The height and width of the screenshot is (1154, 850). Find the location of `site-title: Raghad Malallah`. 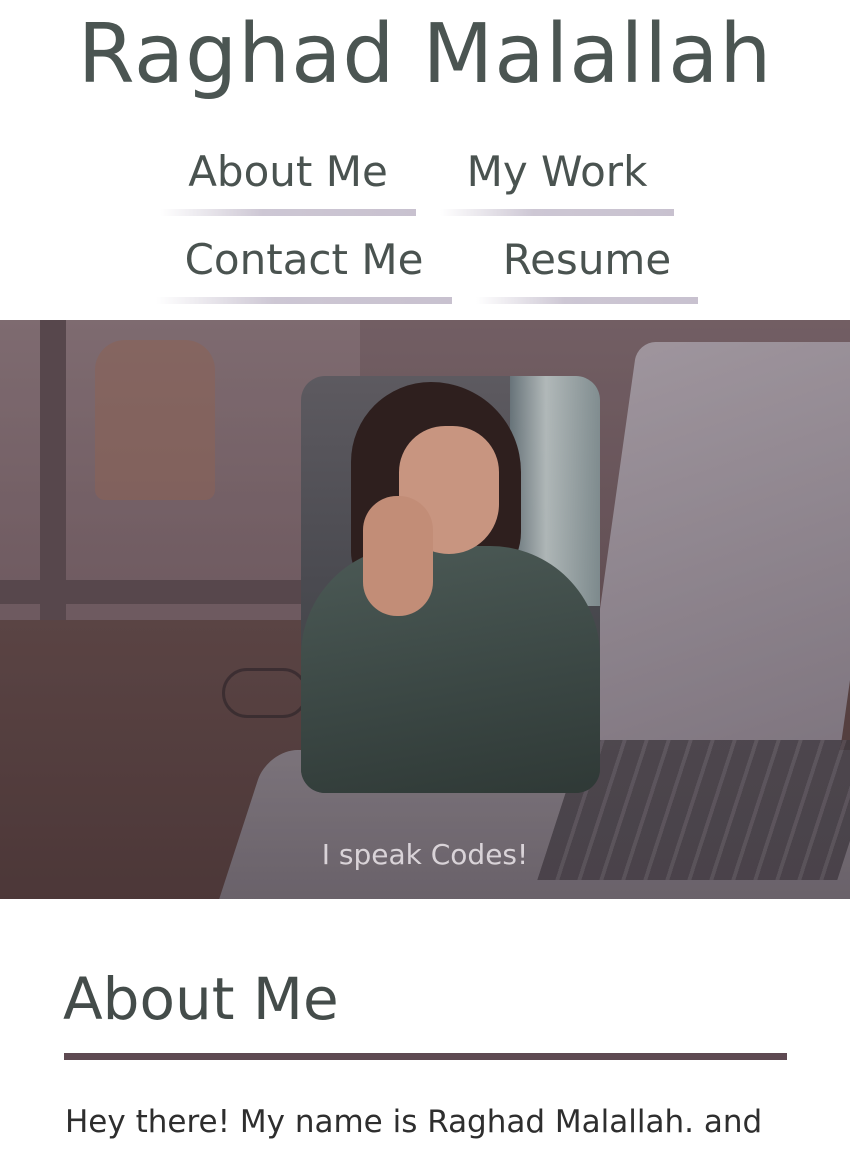

site-title: Raghad Malallah is located at coordinates (425, 54).